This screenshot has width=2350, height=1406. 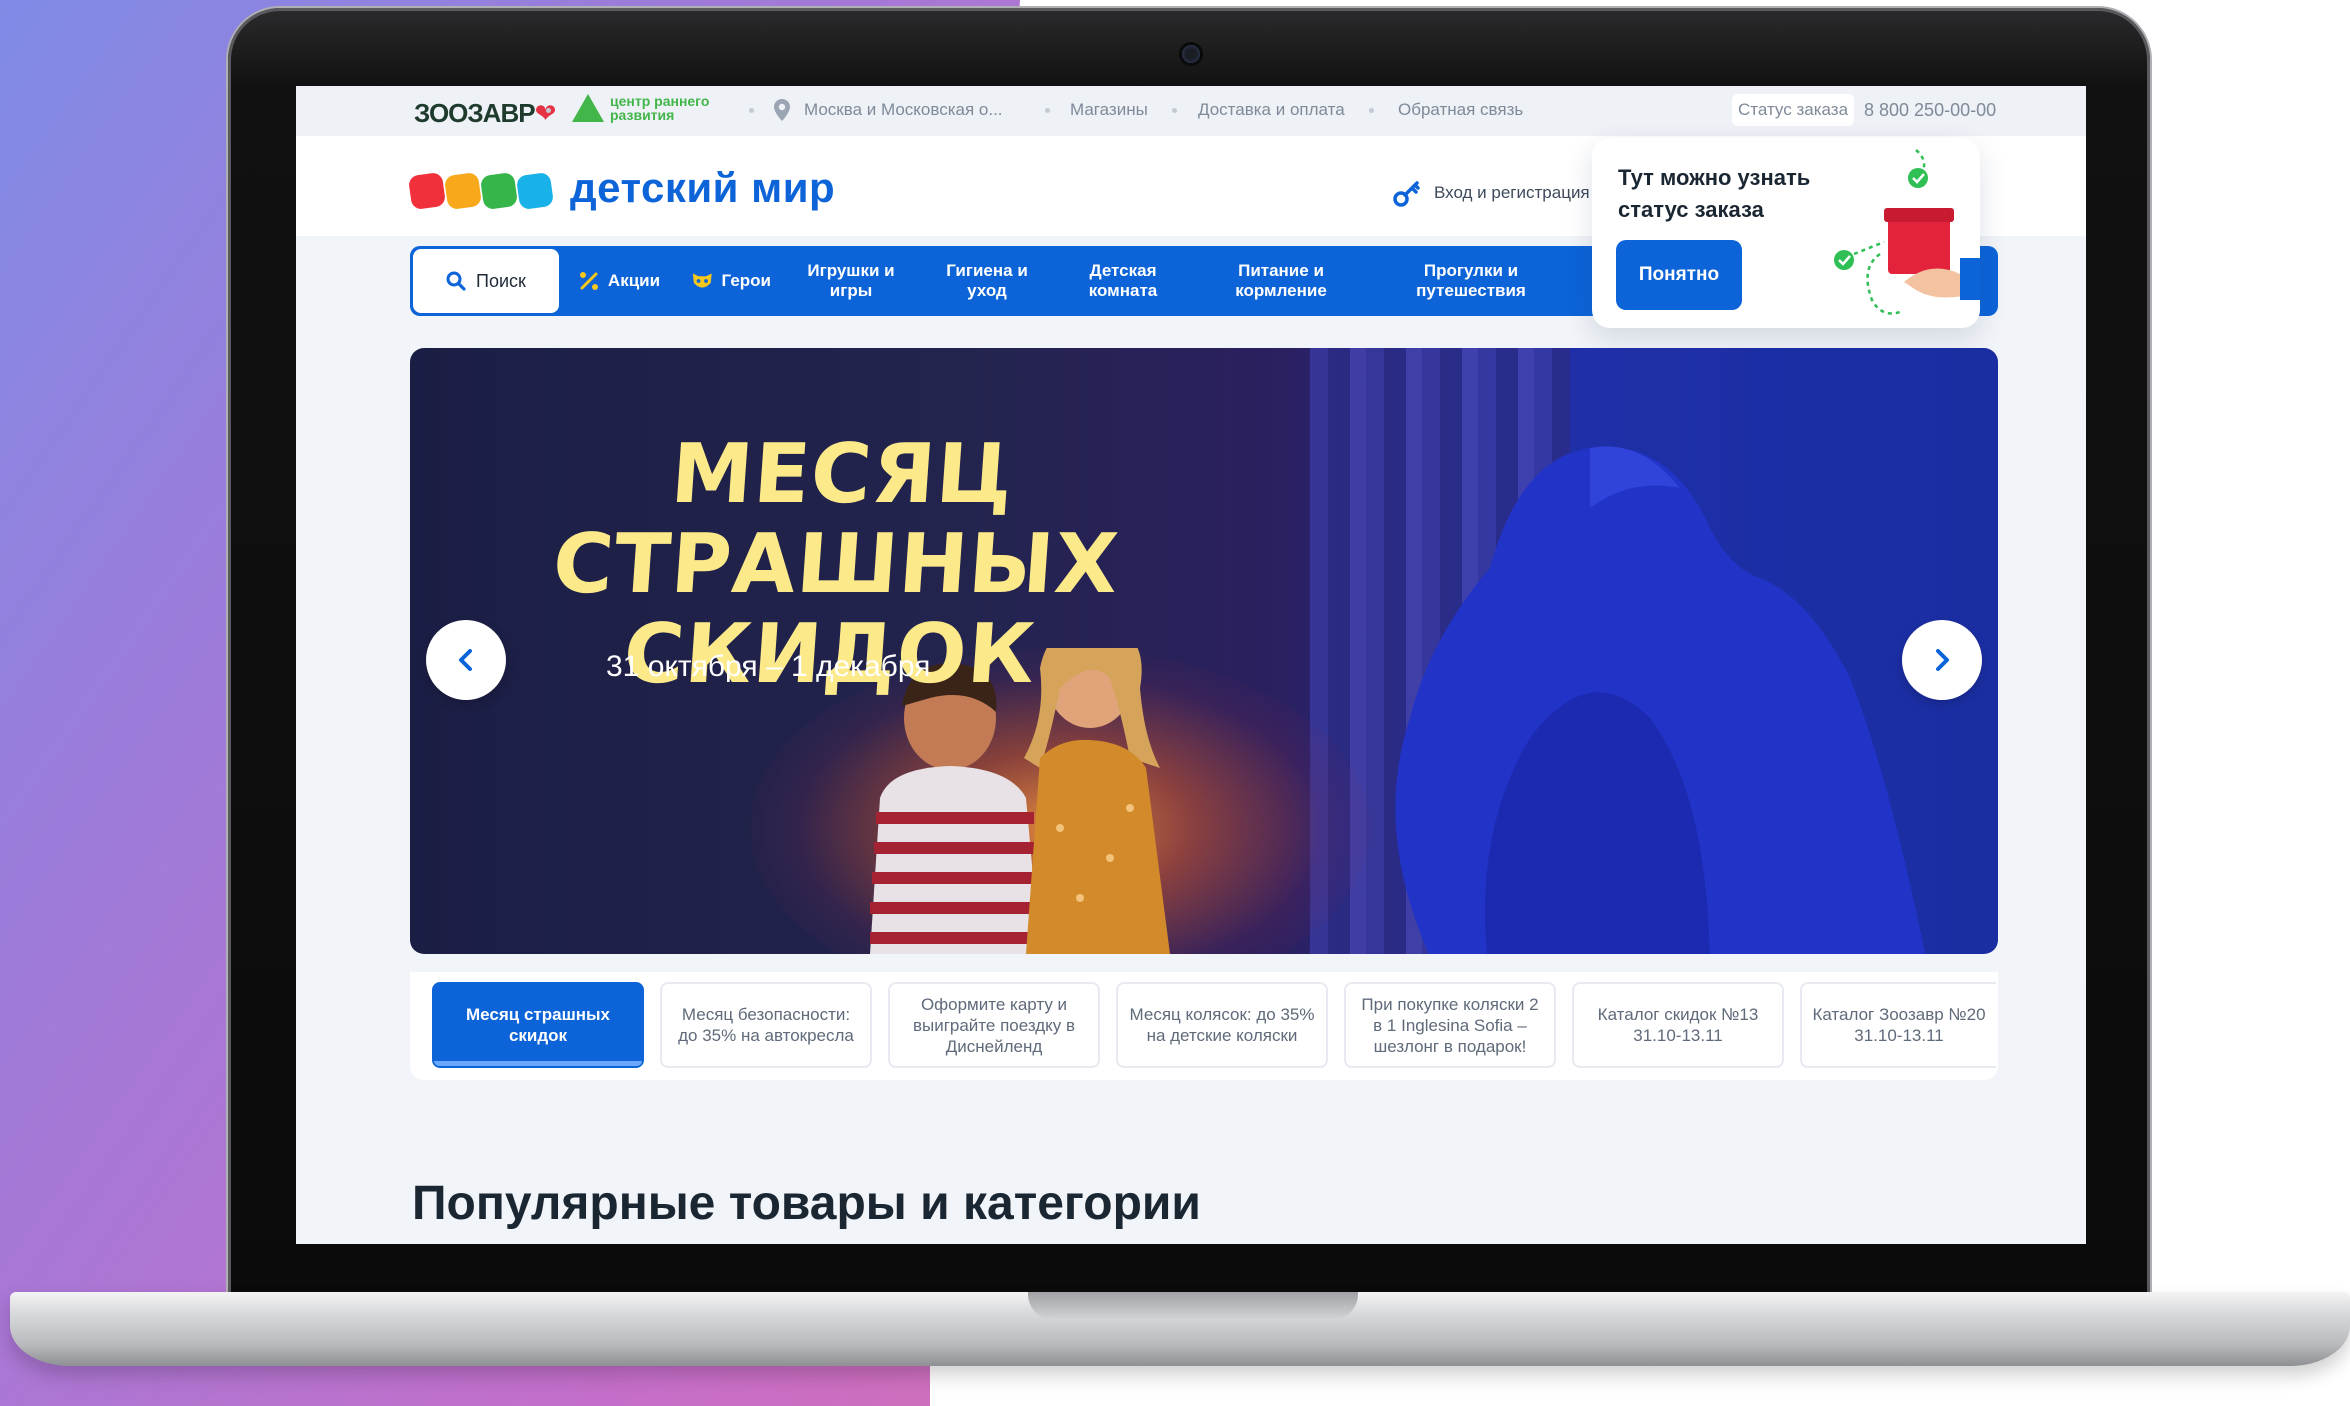 What do you see at coordinates (538, 1025) in the screenshot?
I see `promo-tab-scary-discounts: Месяц страшных скидок` at bounding box center [538, 1025].